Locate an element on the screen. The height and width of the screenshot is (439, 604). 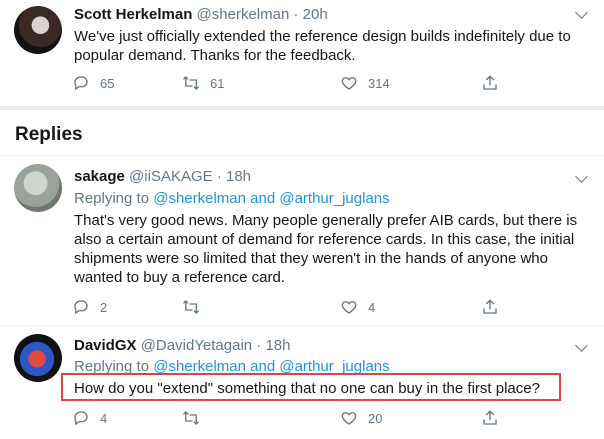
tweet-actions: 2 4 is located at coordinates (292, 307).